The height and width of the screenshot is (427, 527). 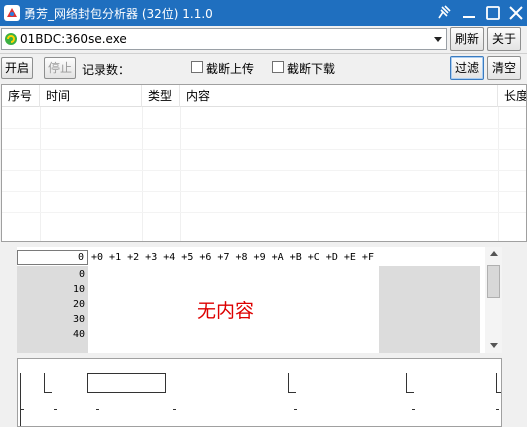 I want to click on address-label: 30, so click(x=78, y=319).